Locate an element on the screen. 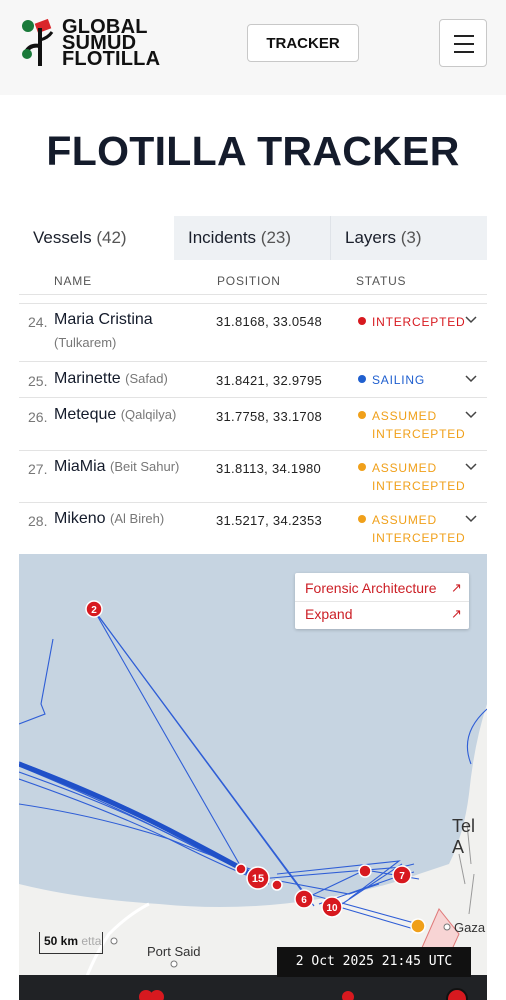 This screenshot has width=506, height=1000. vessel-origin: (Safad) is located at coordinates (146, 378).